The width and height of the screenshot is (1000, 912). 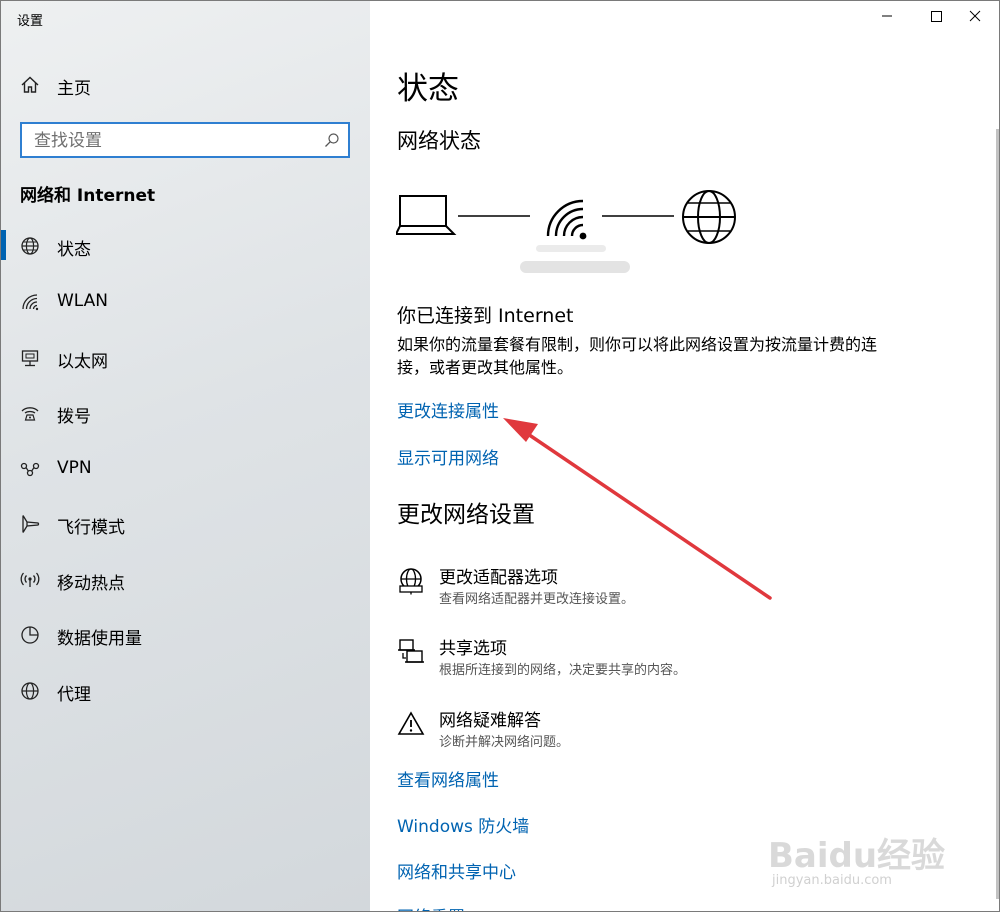 I want to click on show-available-networks-link: 显示可用网络, so click(x=448, y=456).